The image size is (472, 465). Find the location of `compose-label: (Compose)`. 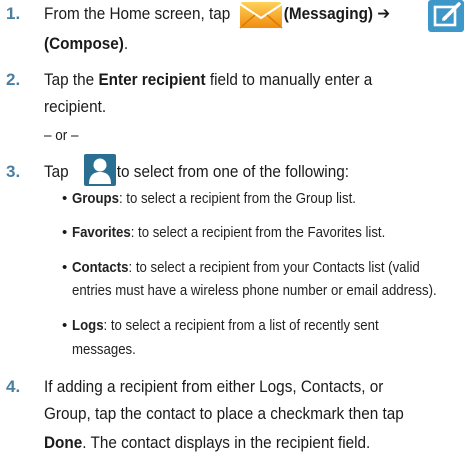

compose-label: (Compose) is located at coordinates (84, 43).